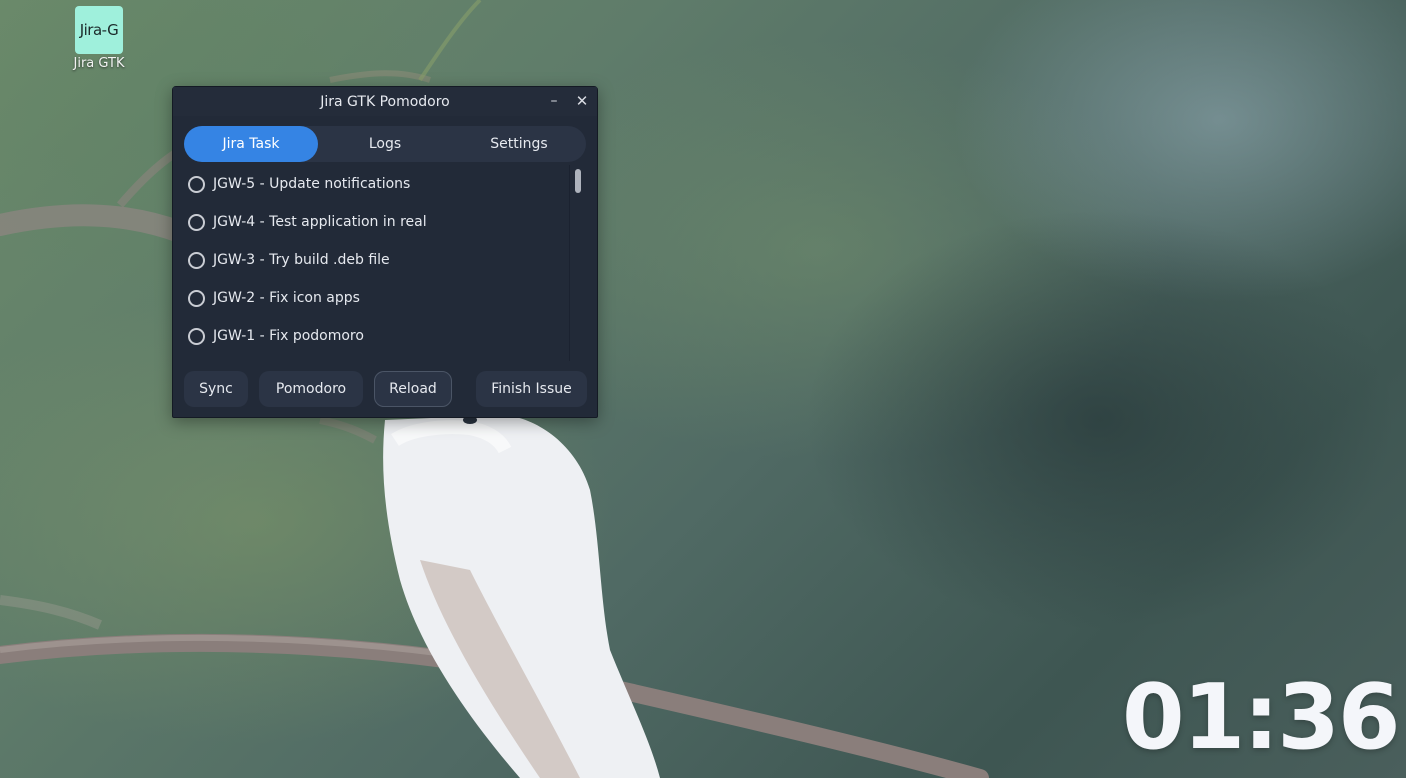  Describe the element at coordinates (311, 389) in the screenshot. I see `pomodoro-button: Pomodoro` at that location.